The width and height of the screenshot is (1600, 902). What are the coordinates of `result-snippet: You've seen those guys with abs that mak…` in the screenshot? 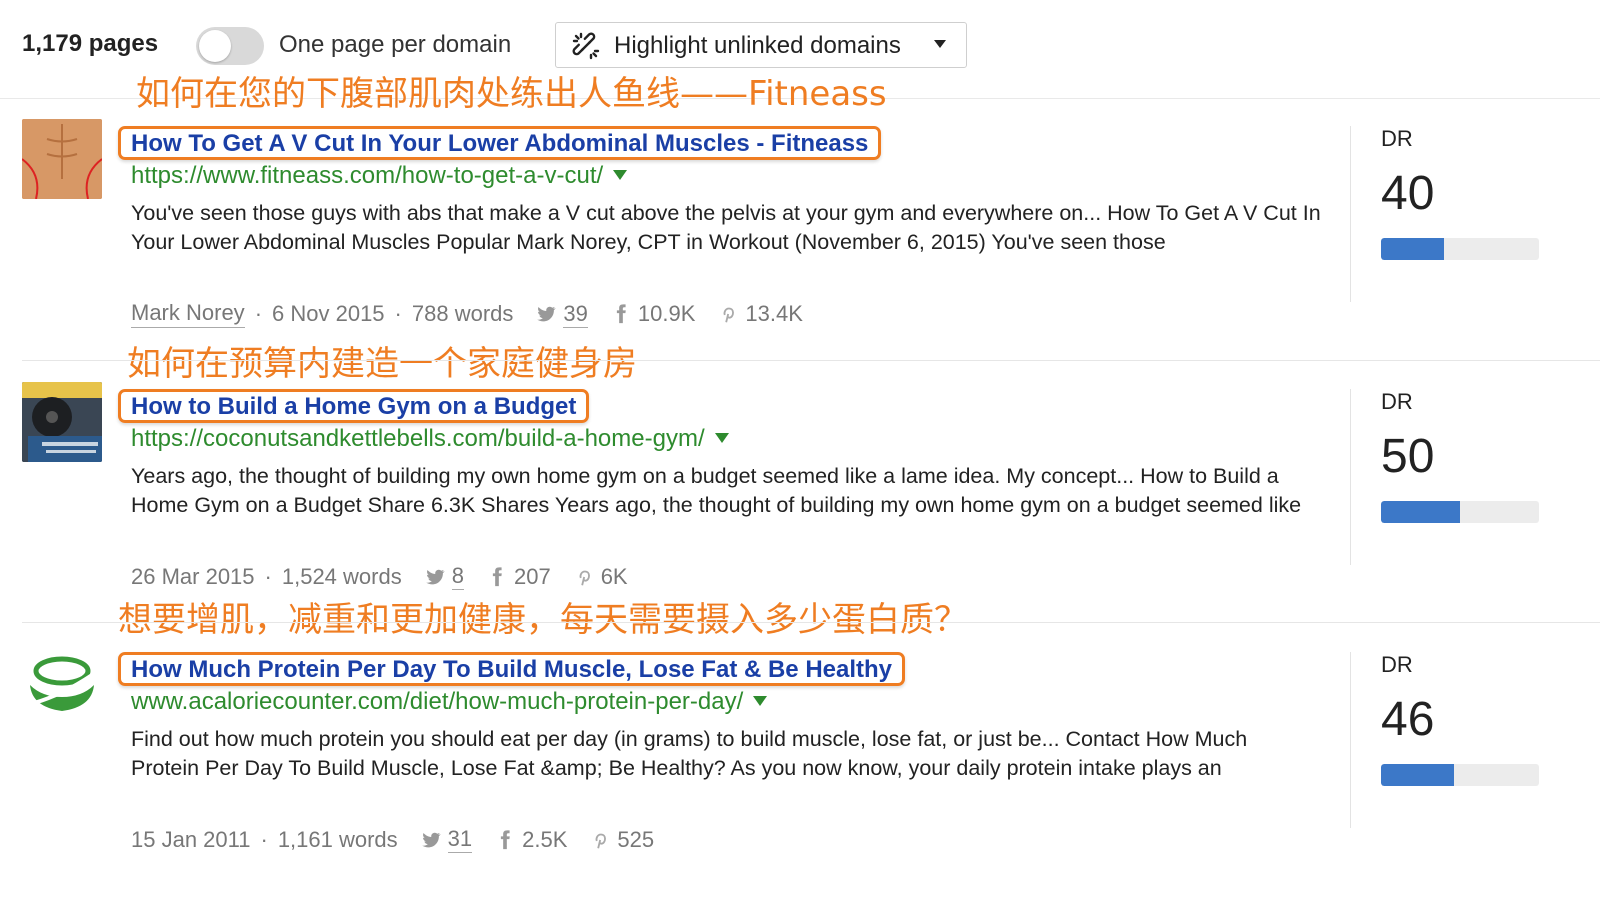 It's located at (726, 227).